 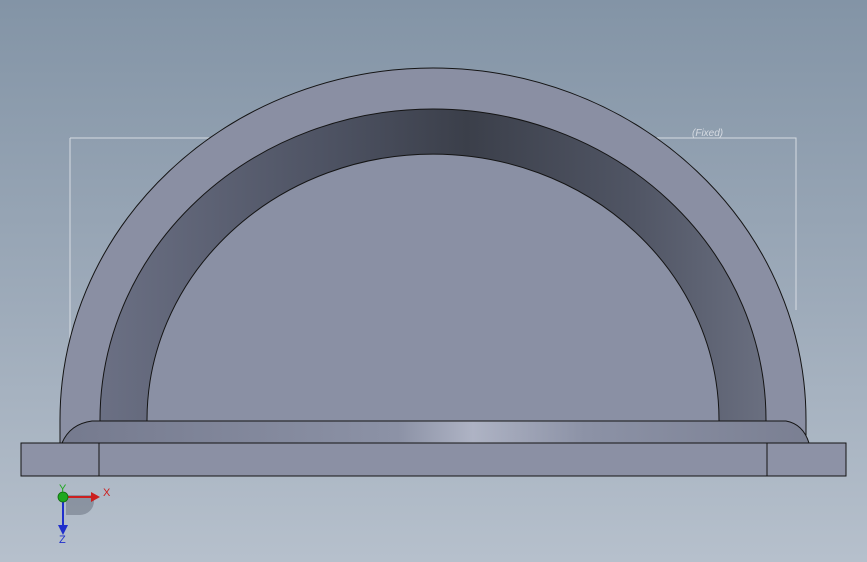 What do you see at coordinates (435, 432) in the screenshot?
I see `arch-base-lip` at bounding box center [435, 432].